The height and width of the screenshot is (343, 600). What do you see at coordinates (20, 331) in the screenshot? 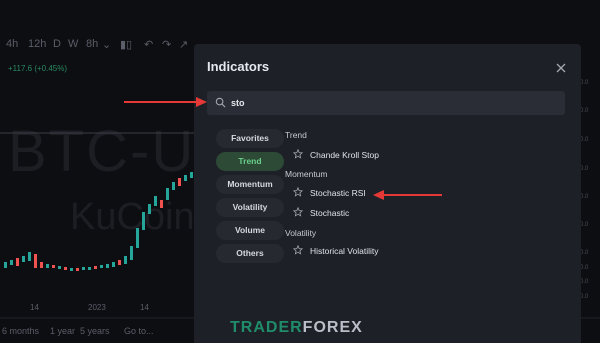
I see `range-6-months: 6 months` at bounding box center [20, 331].